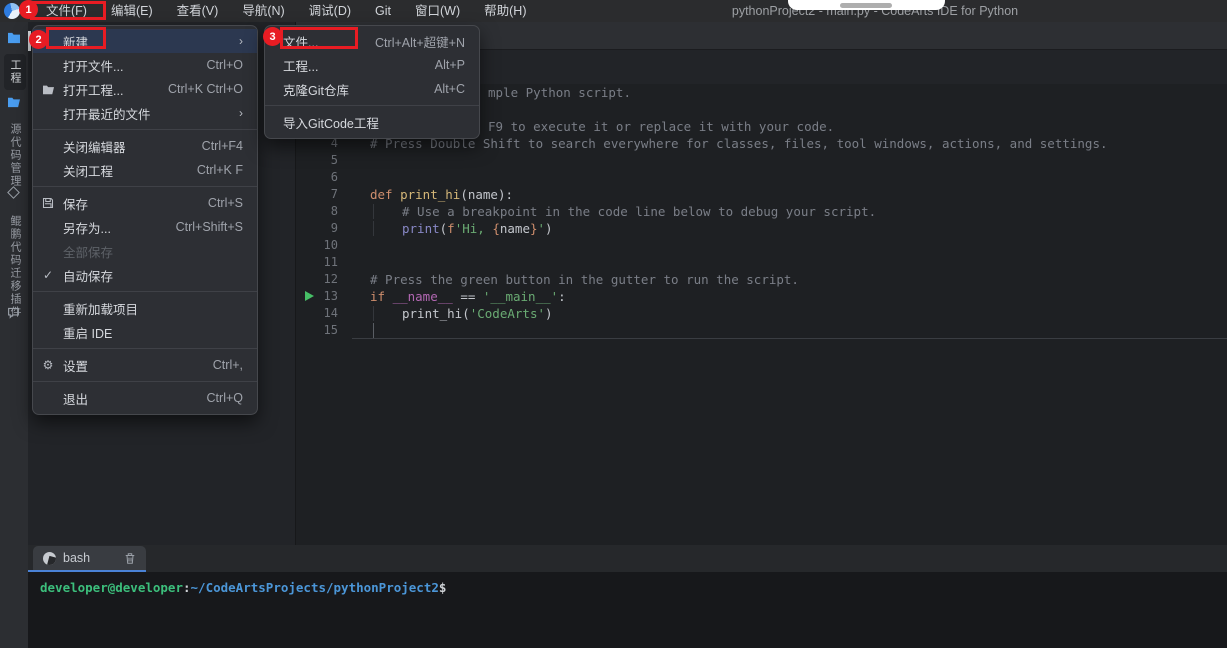 The width and height of the screenshot is (1227, 648). Describe the element at coordinates (866, 5) in the screenshot. I see `dialog-top-notch` at that location.